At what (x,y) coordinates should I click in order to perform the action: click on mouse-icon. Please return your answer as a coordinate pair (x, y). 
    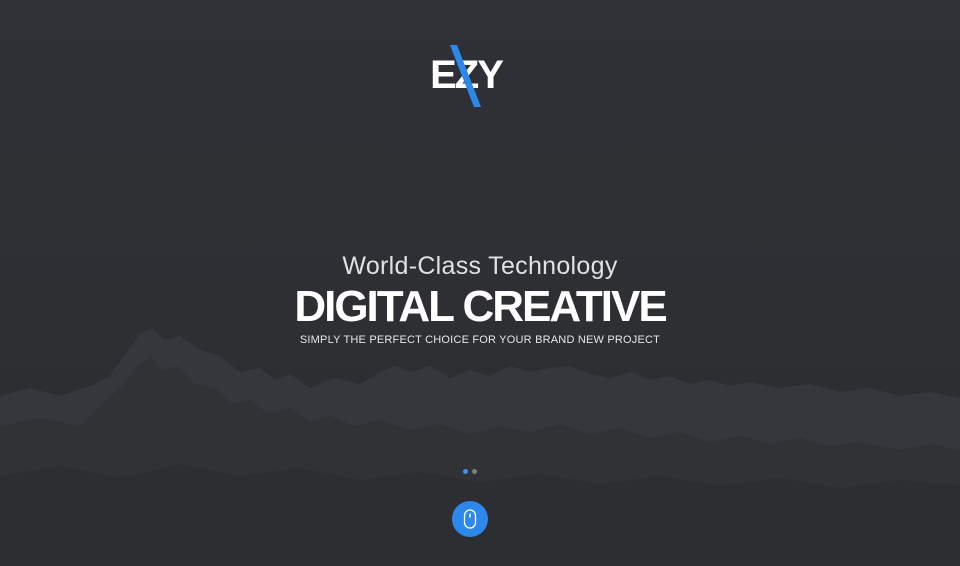
    Looking at the image, I should click on (470, 519).